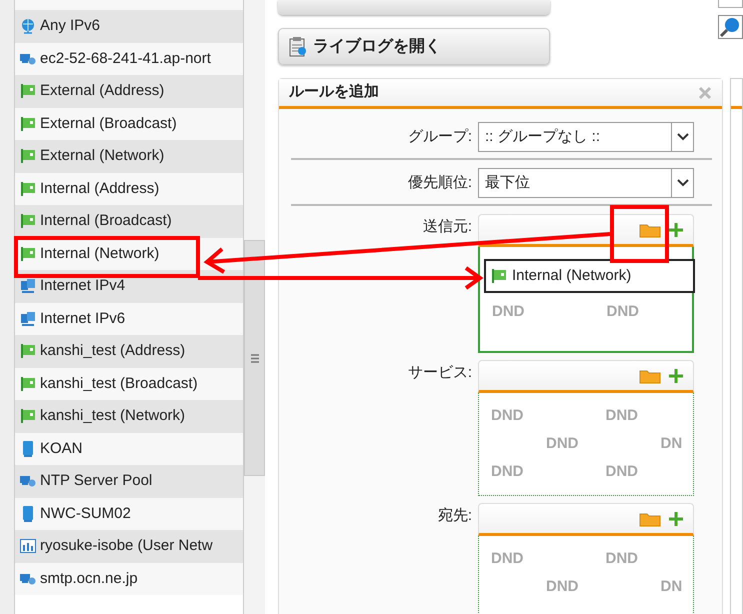 Image resolution: width=743 pixels, height=614 pixels. Describe the element at coordinates (589, 276) in the screenshot. I see `zone-item: Internal (Network)` at that location.